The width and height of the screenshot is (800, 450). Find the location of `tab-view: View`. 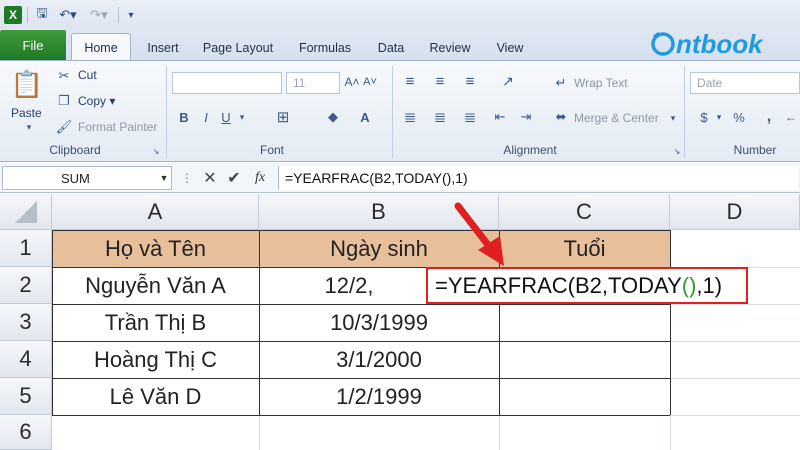

tab-view: View is located at coordinates (510, 48).